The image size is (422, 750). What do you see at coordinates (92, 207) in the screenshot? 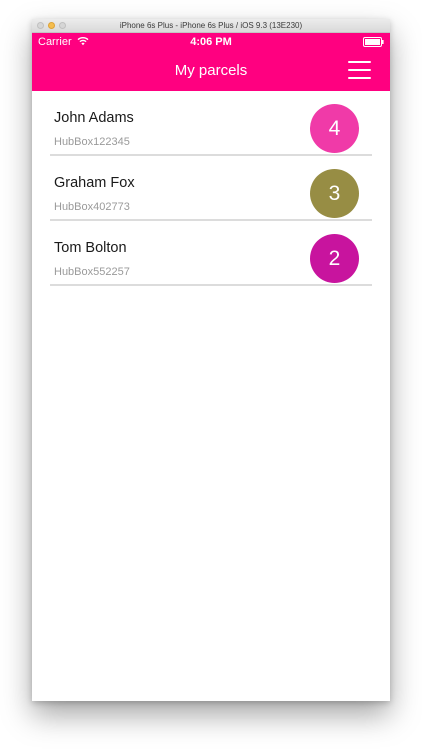
I see `parcel-hub-id: HubBox402773` at bounding box center [92, 207].